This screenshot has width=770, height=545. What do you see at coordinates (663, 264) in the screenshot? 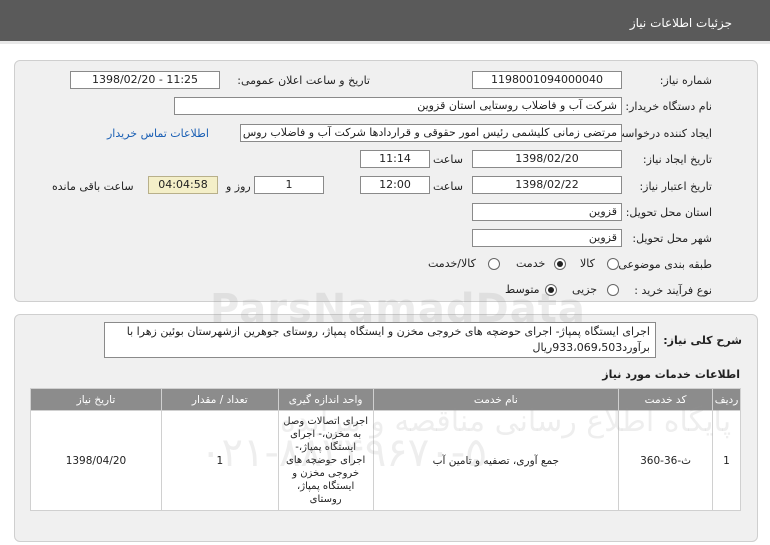
I see `category-label: طبقه بندی موضوعی:` at bounding box center [663, 264].